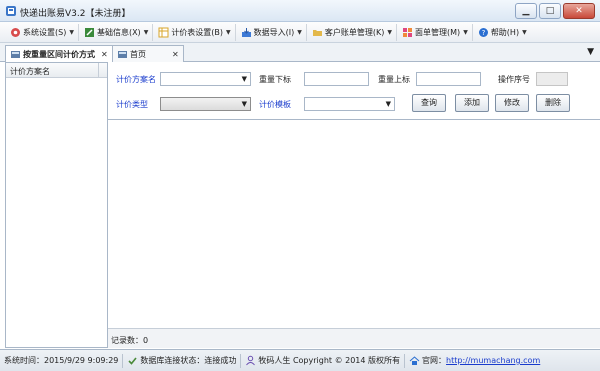 The image size is (600, 371). What do you see at coordinates (553, 103) in the screenshot?
I see `delete-button: 删除` at bounding box center [553, 103].